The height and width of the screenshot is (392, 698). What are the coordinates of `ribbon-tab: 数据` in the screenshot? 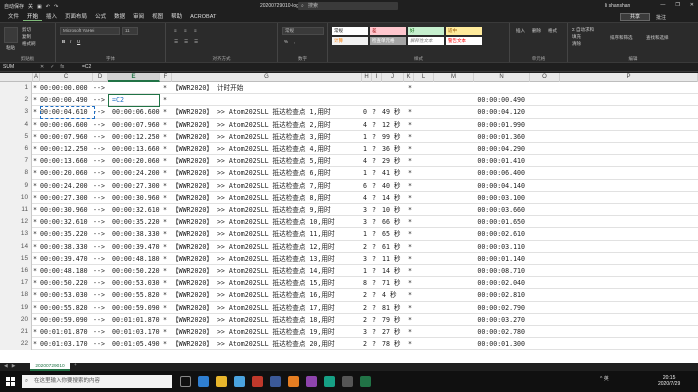 It's located at (119, 17).